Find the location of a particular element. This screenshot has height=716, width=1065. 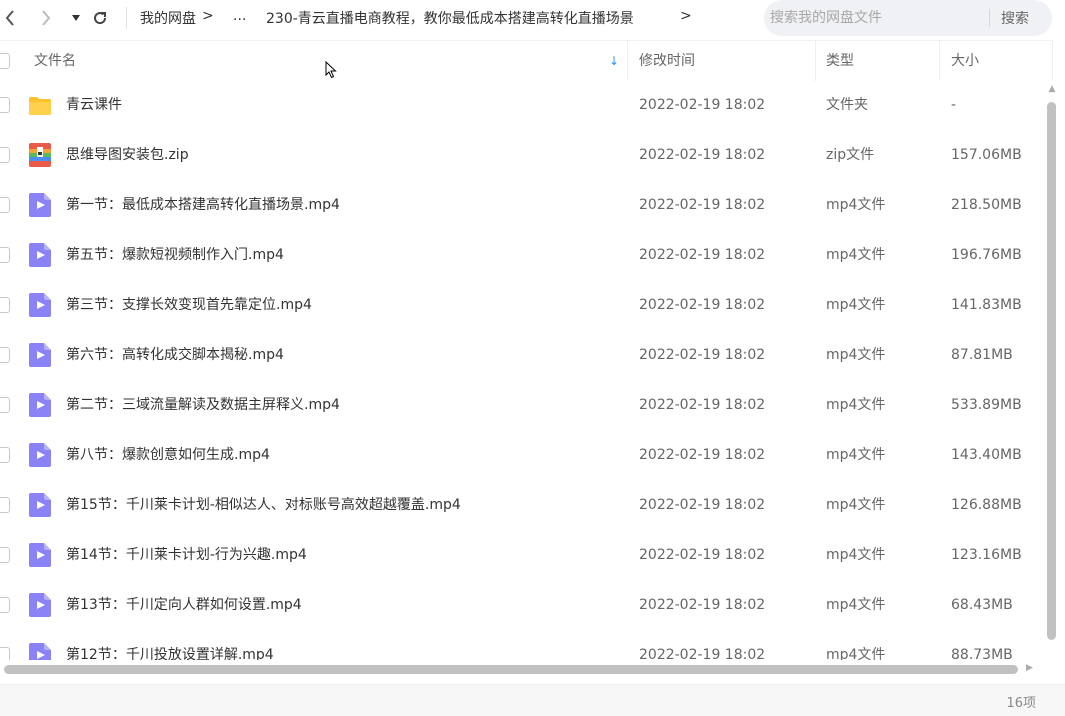

column-header-size: 大小 is located at coordinates (965, 61).